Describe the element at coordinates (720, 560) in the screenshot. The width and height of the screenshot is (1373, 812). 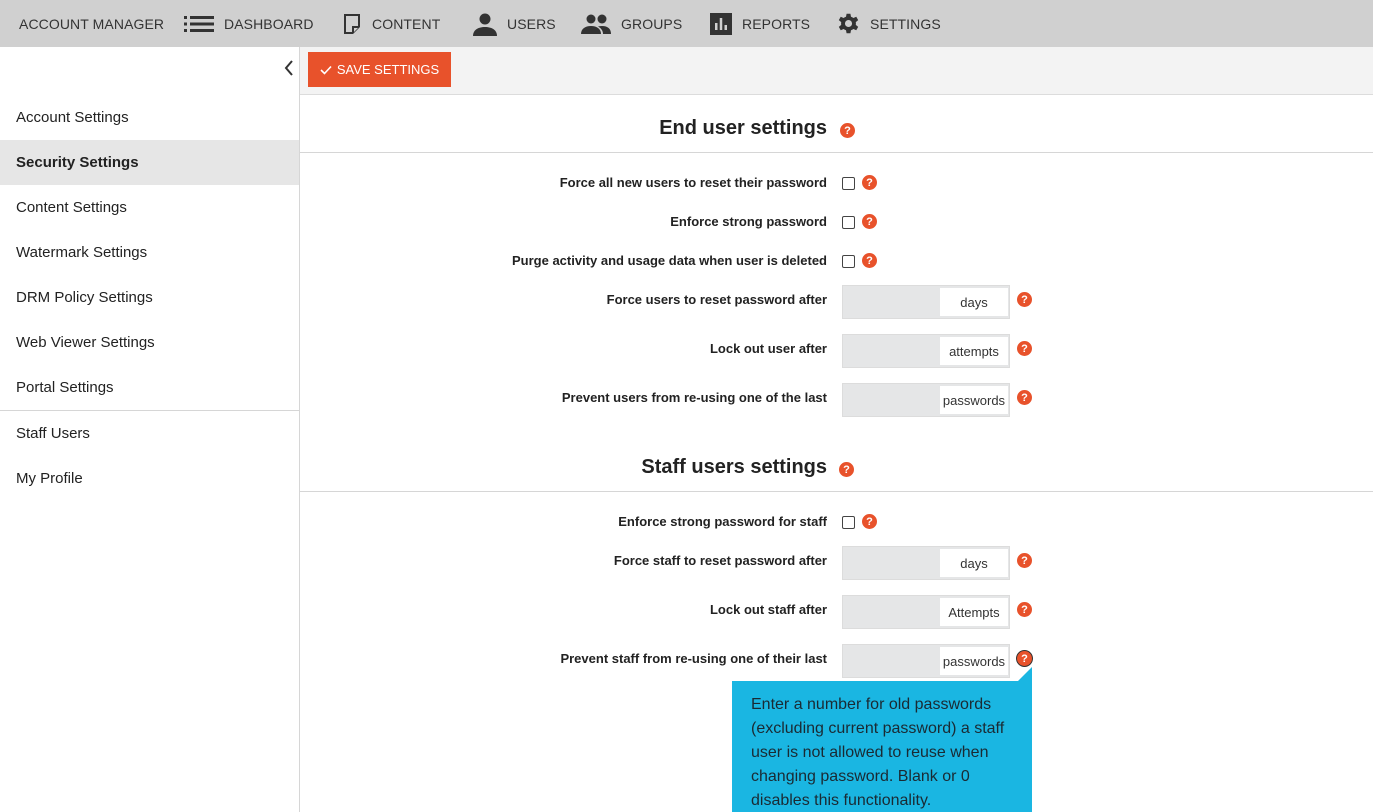
I see `force-staff-reset-after-label: Force staff to reset password after` at that location.